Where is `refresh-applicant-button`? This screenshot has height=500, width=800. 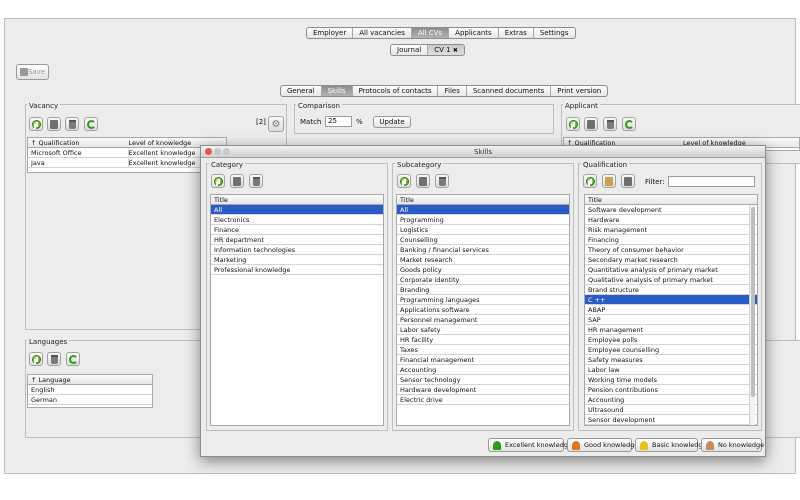
refresh-applicant-button is located at coordinates (629, 124).